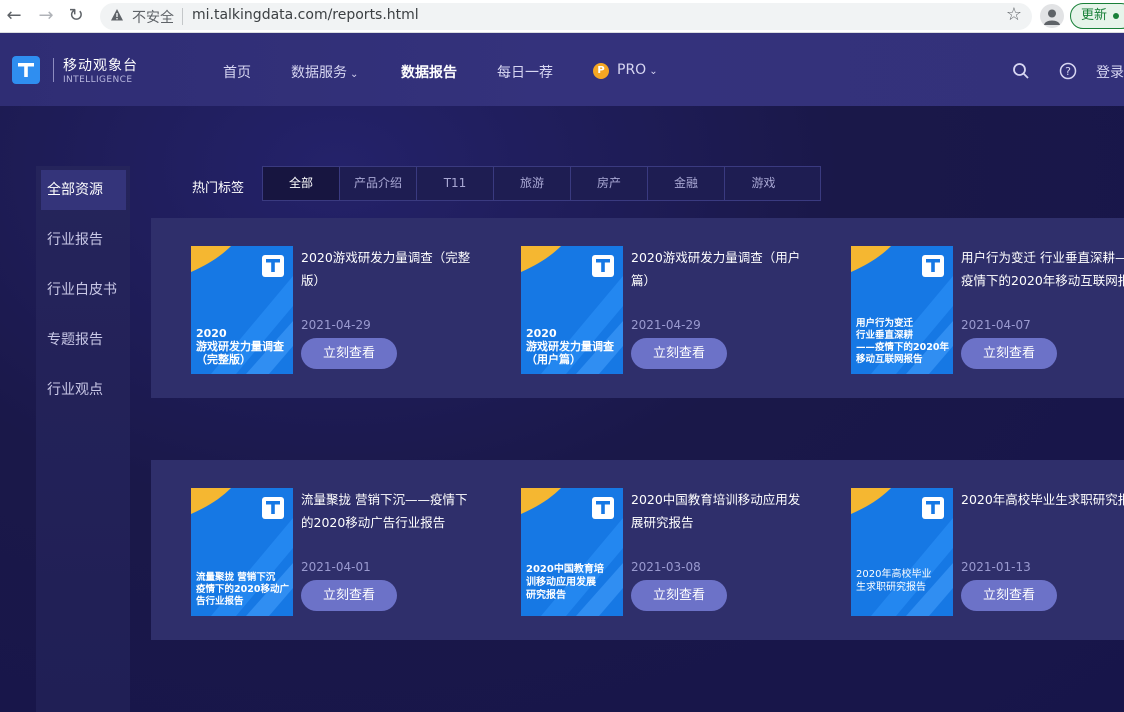  What do you see at coordinates (117, 15) in the screenshot?
I see `warning-icon` at bounding box center [117, 15].